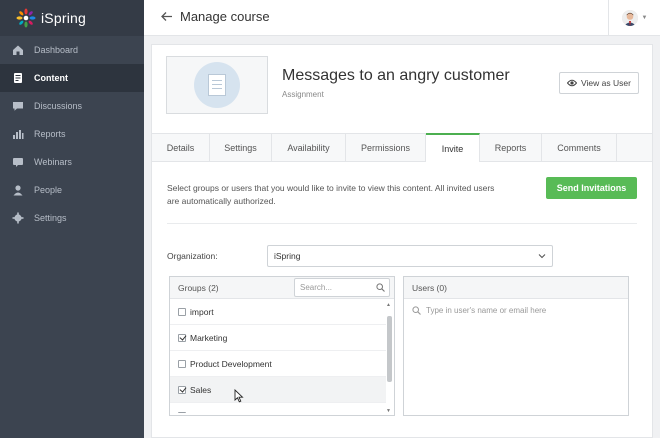  I want to click on organization-value: iSpring, so click(287, 256).